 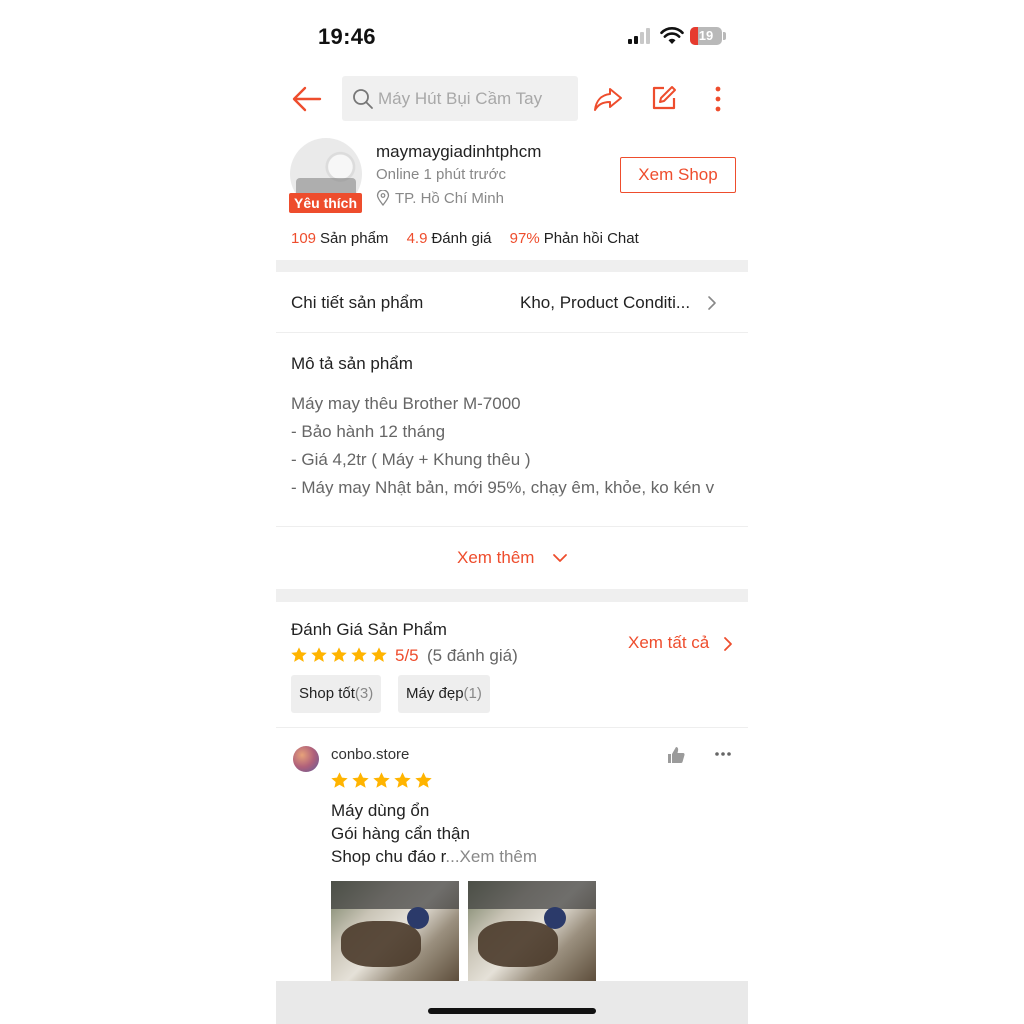 I want to click on stat-products: 109 Sản phẩm, so click(x=340, y=238).